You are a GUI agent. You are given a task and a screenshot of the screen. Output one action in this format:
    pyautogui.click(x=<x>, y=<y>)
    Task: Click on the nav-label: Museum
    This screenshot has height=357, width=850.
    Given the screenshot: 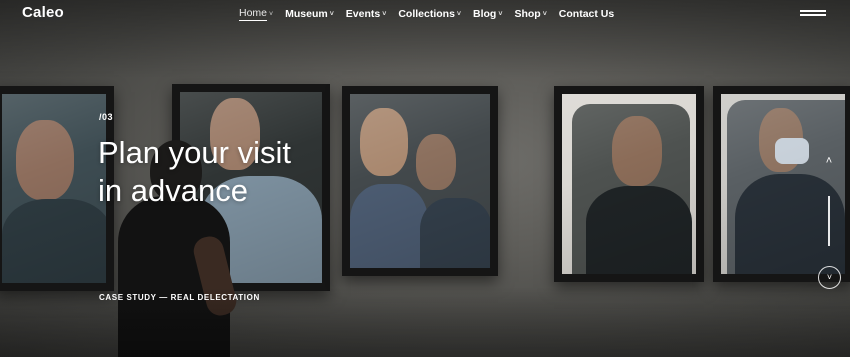 What is the action you would take?
    pyautogui.click(x=306, y=14)
    